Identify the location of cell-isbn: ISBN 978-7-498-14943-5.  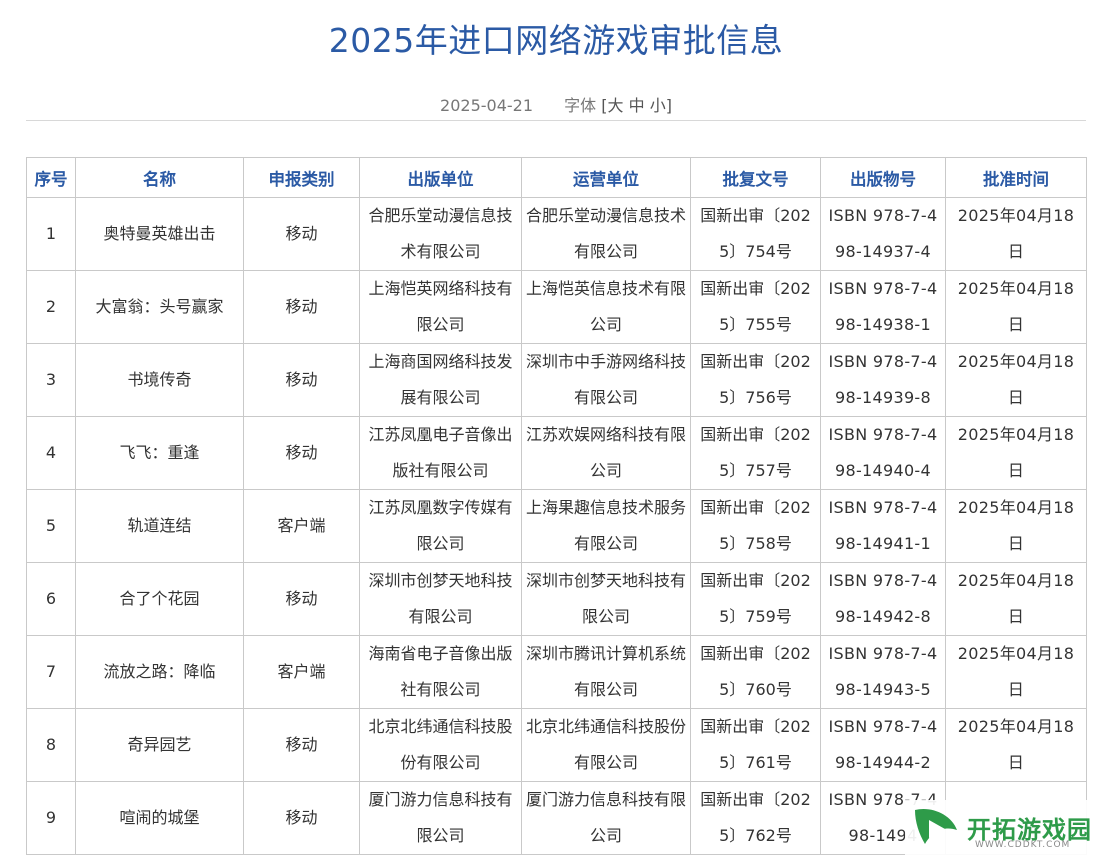
(883, 672).